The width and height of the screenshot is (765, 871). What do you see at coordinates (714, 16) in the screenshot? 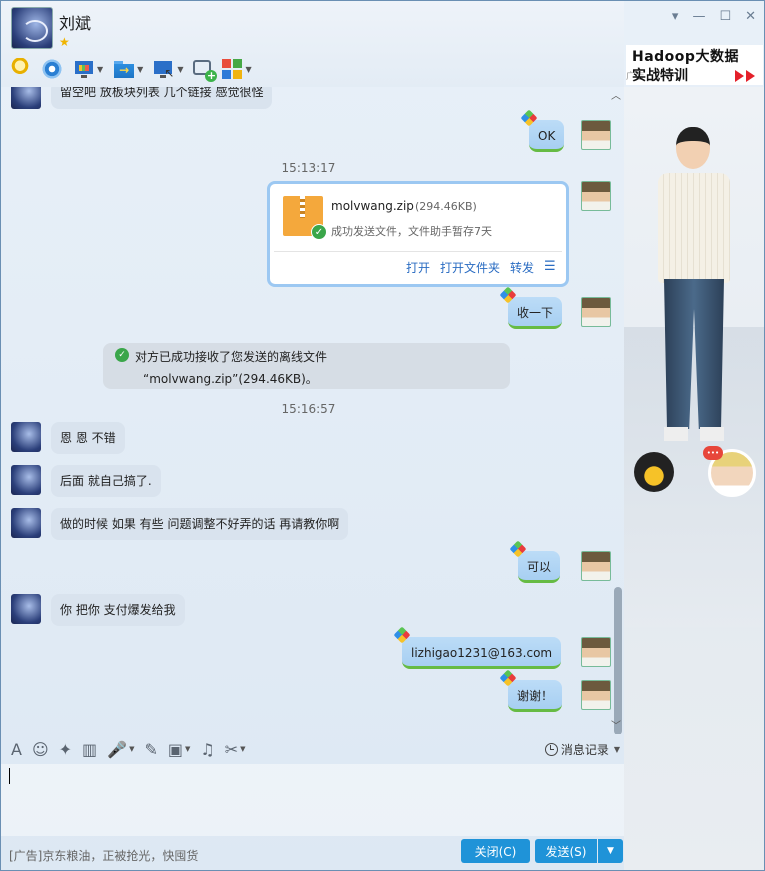
I see `window-controls: ▾ — ☐ ✕` at bounding box center [714, 16].